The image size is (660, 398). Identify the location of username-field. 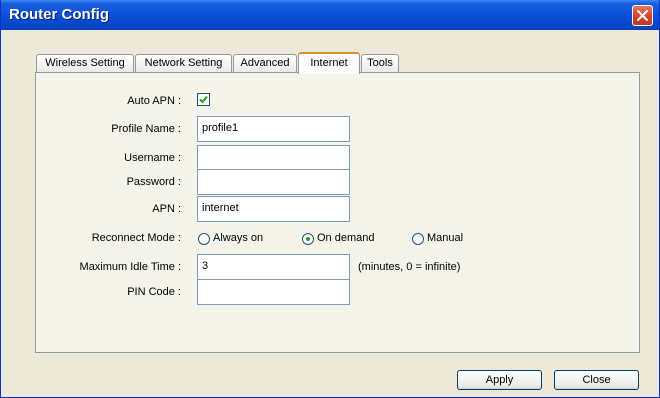
(273, 158).